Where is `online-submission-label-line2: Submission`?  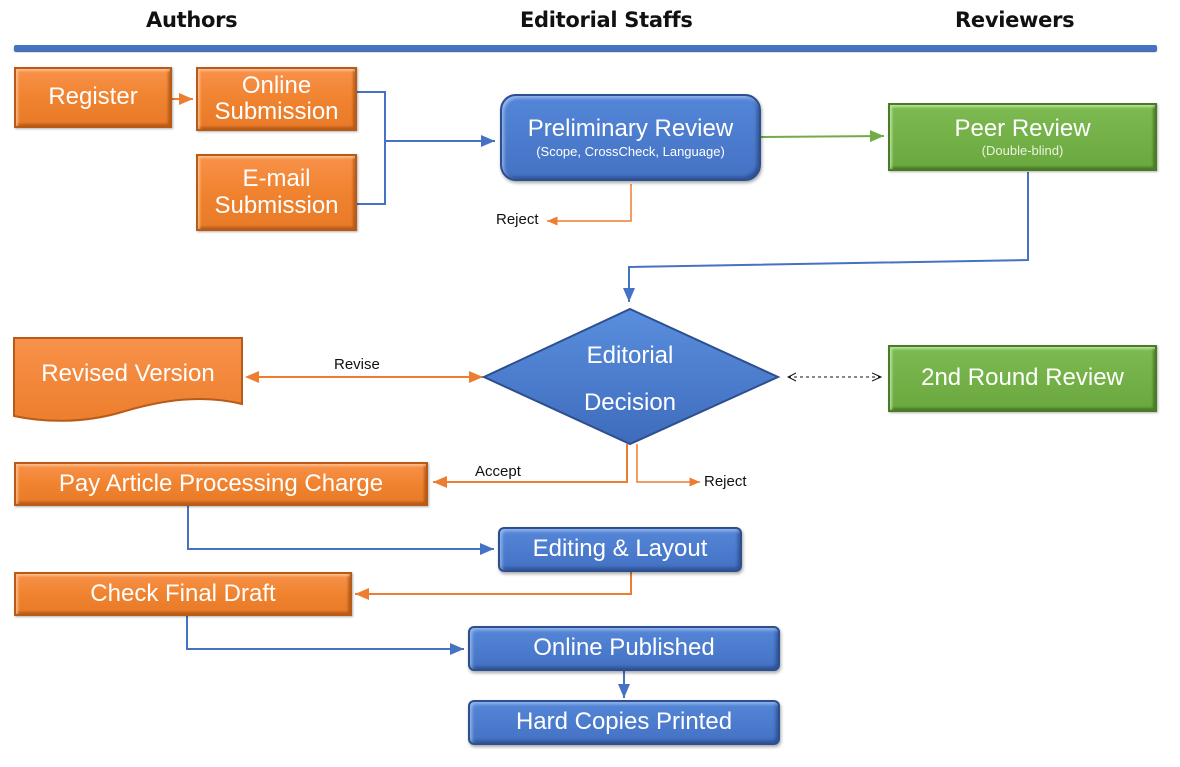 online-submission-label-line2: Submission is located at coordinates (276, 111).